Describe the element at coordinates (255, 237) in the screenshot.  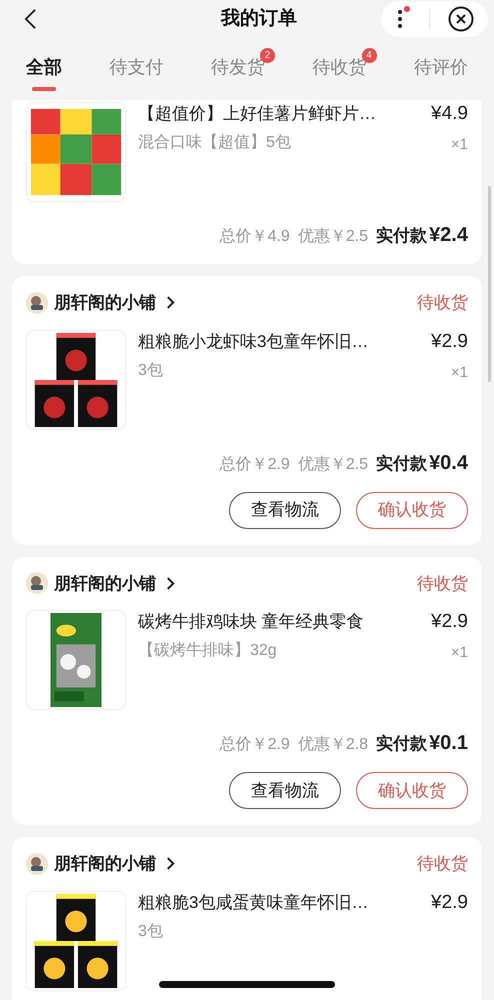
I see `total-price: 总价￥4.9` at that location.